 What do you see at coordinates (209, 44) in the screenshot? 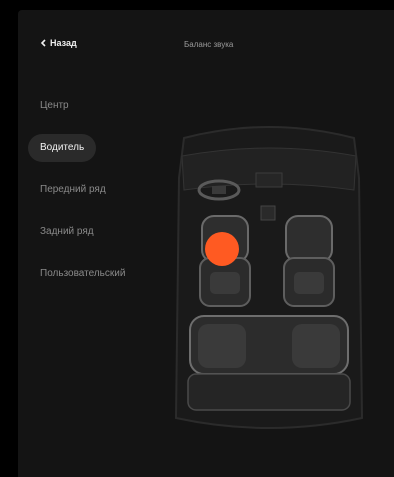
I see `page-title: Баланс звука` at bounding box center [209, 44].